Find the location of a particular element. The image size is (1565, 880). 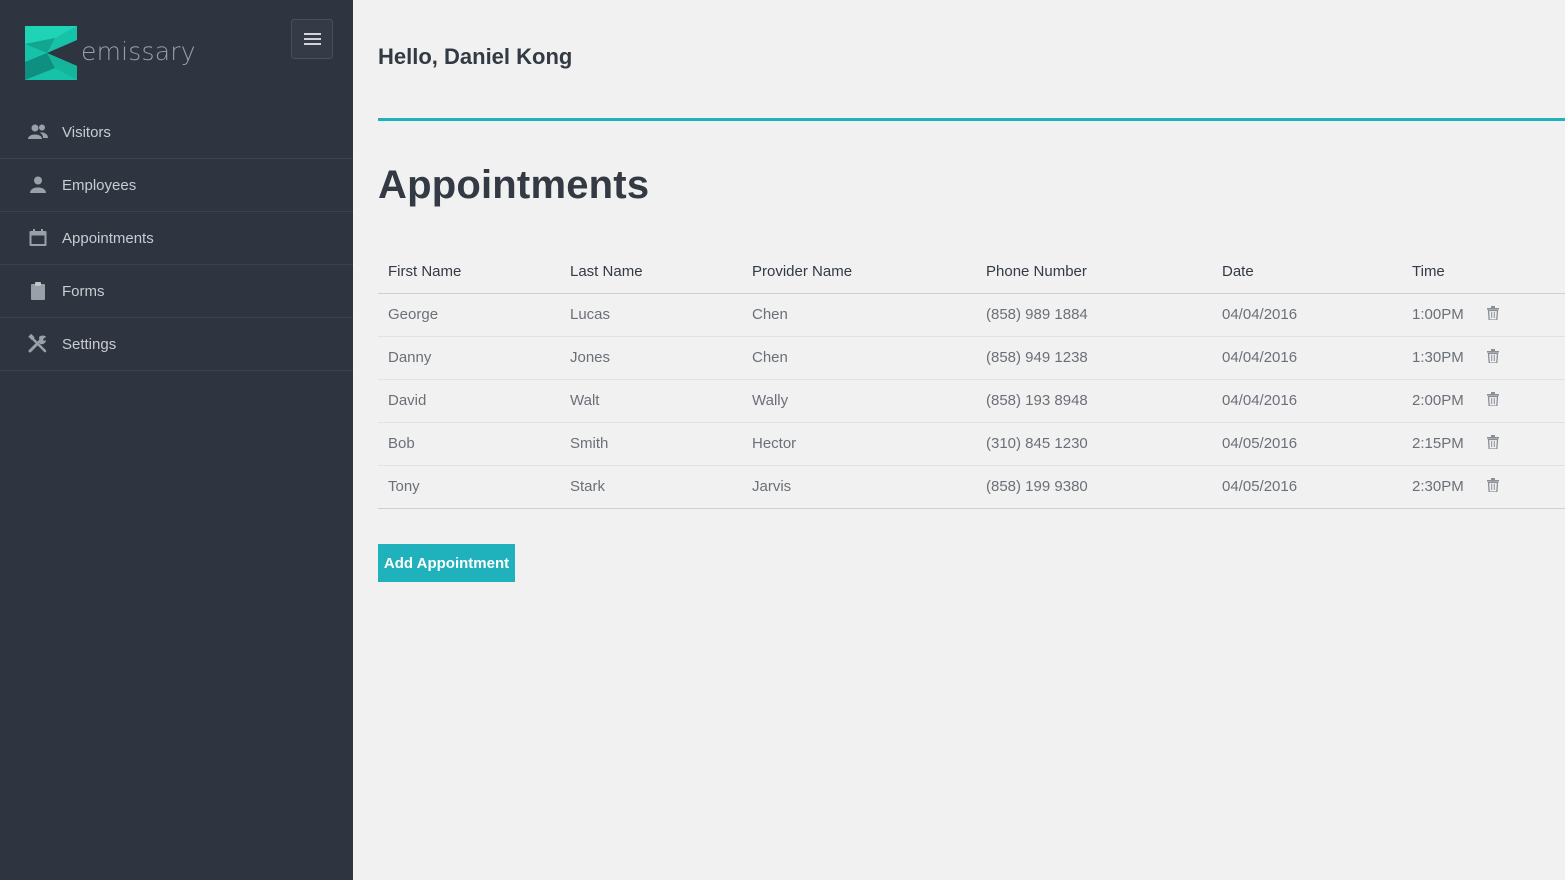

calendar-icon is located at coordinates (38, 238).